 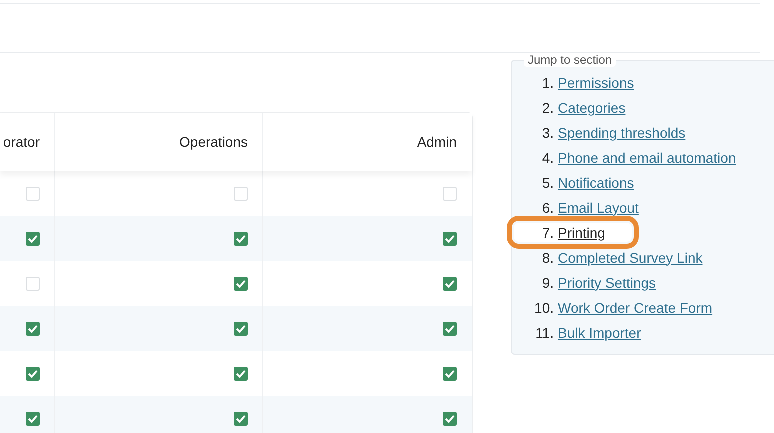 What do you see at coordinates (596, 182) in the screenshot?
I see `section-link: Notifications` at bounding box center [596, 182].